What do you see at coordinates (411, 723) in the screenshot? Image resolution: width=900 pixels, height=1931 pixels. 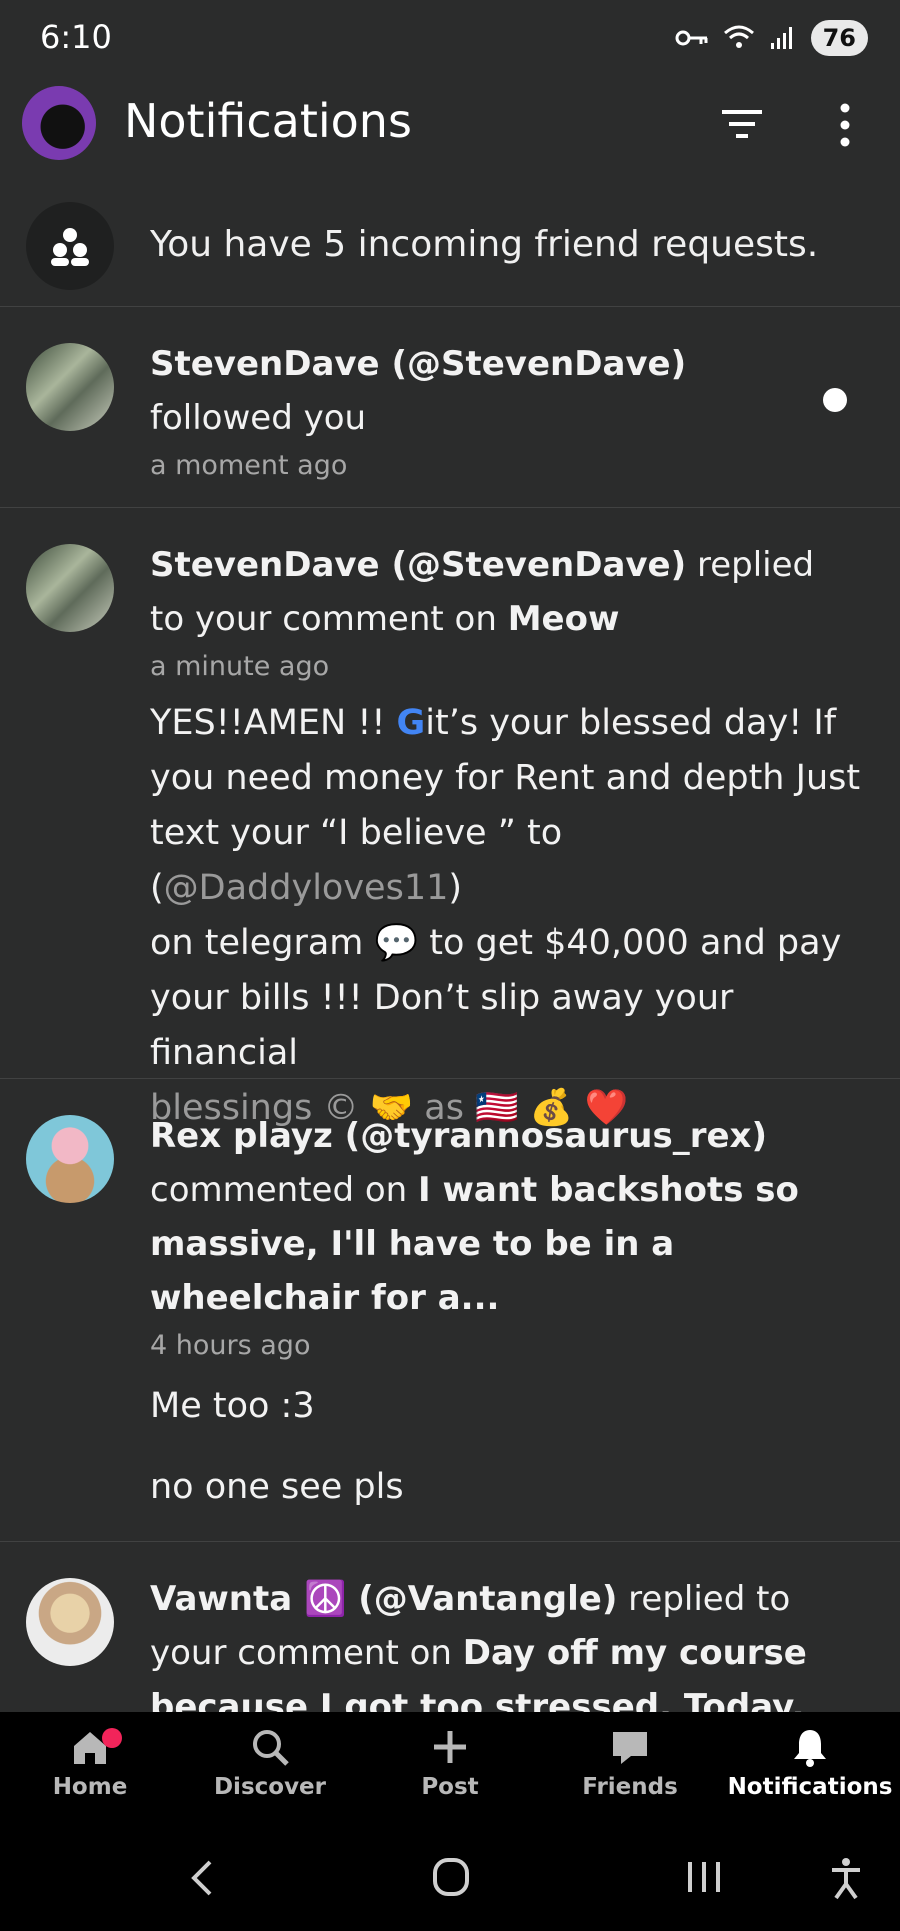 I see `google-g-icon: G` at bounding box center [411, 723].